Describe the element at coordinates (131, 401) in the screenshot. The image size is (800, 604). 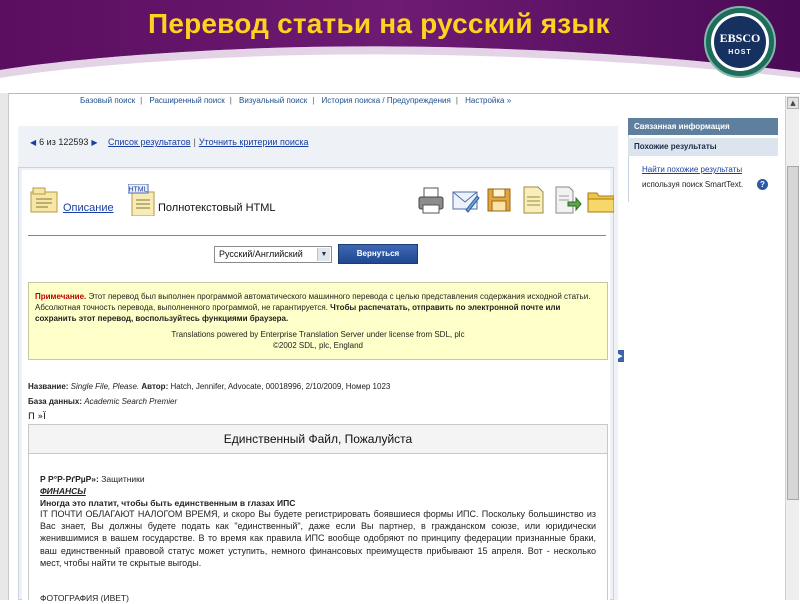
I see `database-value: Academic Search Premier` at that location.